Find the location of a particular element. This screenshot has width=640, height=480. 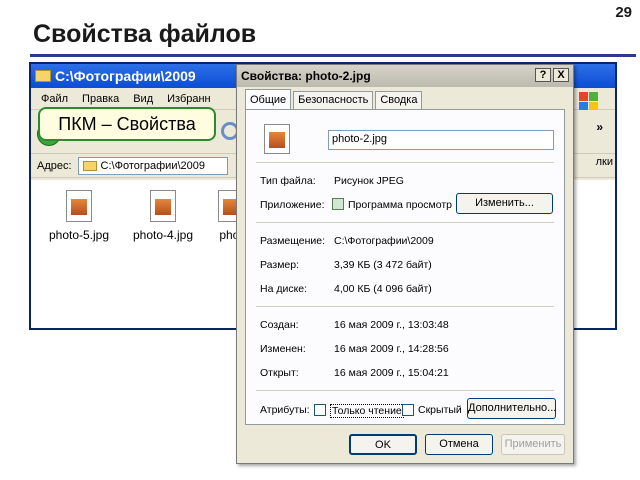

viewer-app-icon is located at coordinates (338, 204).